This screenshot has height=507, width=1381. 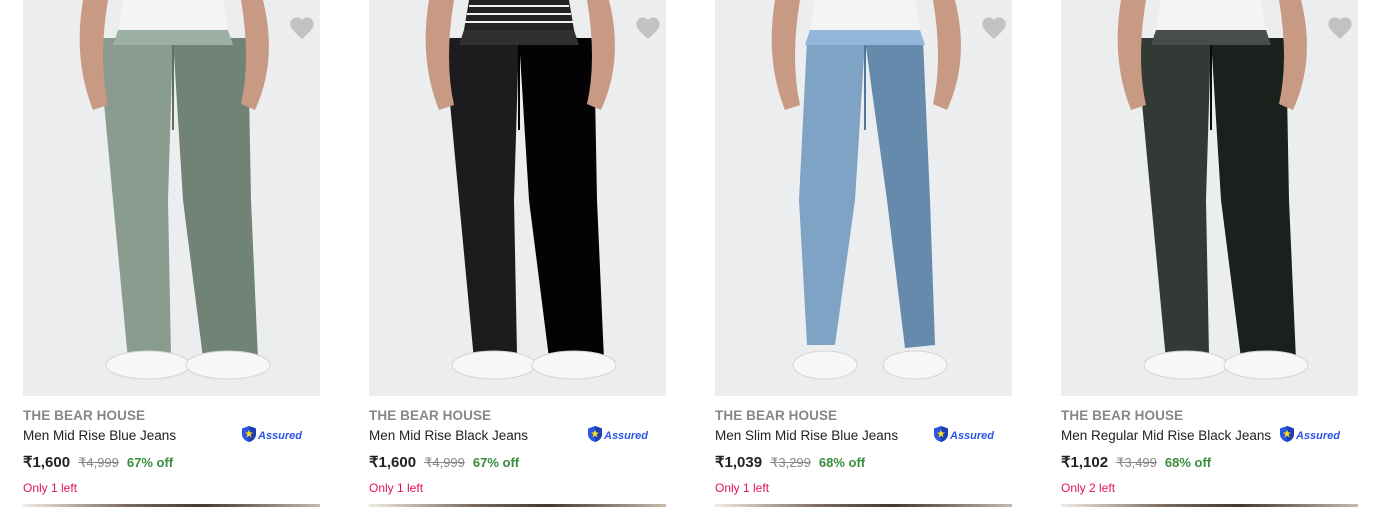 I want to click on product-title: Men Slim Mid Rise Blue Jeans, so click(x=806, y=435).